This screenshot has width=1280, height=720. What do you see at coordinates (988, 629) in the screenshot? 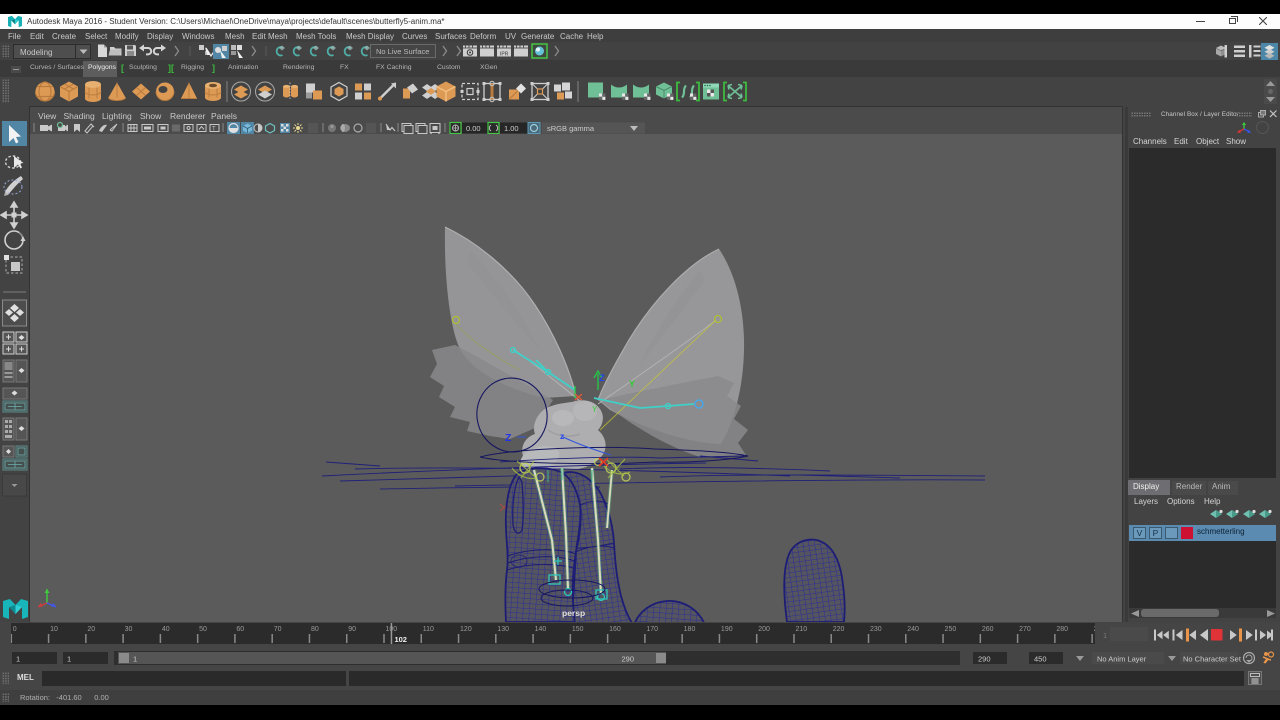
I see `svg-text: 260` at bounding box center [988, 629].